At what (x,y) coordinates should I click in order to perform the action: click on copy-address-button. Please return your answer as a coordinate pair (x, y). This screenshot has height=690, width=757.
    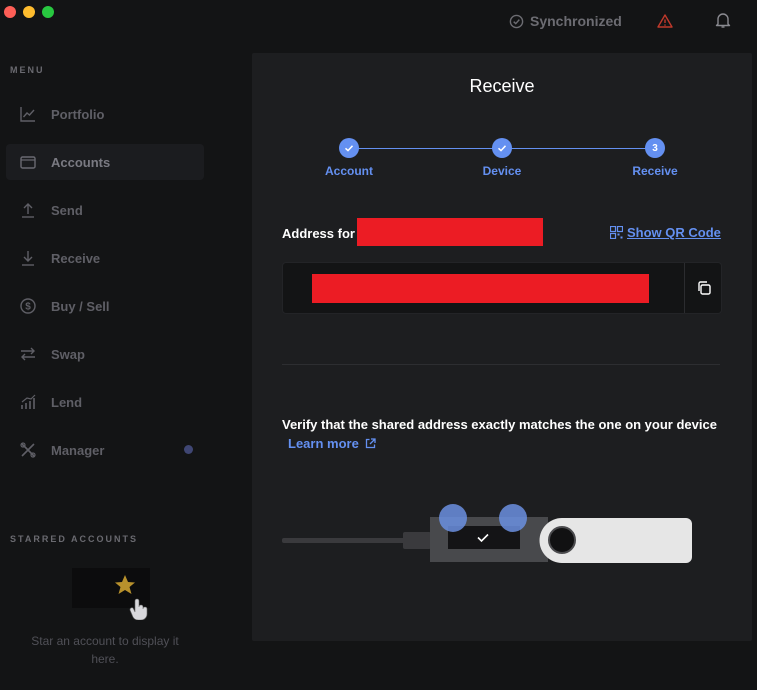
    Looking at the image, I should click on (703, 288).